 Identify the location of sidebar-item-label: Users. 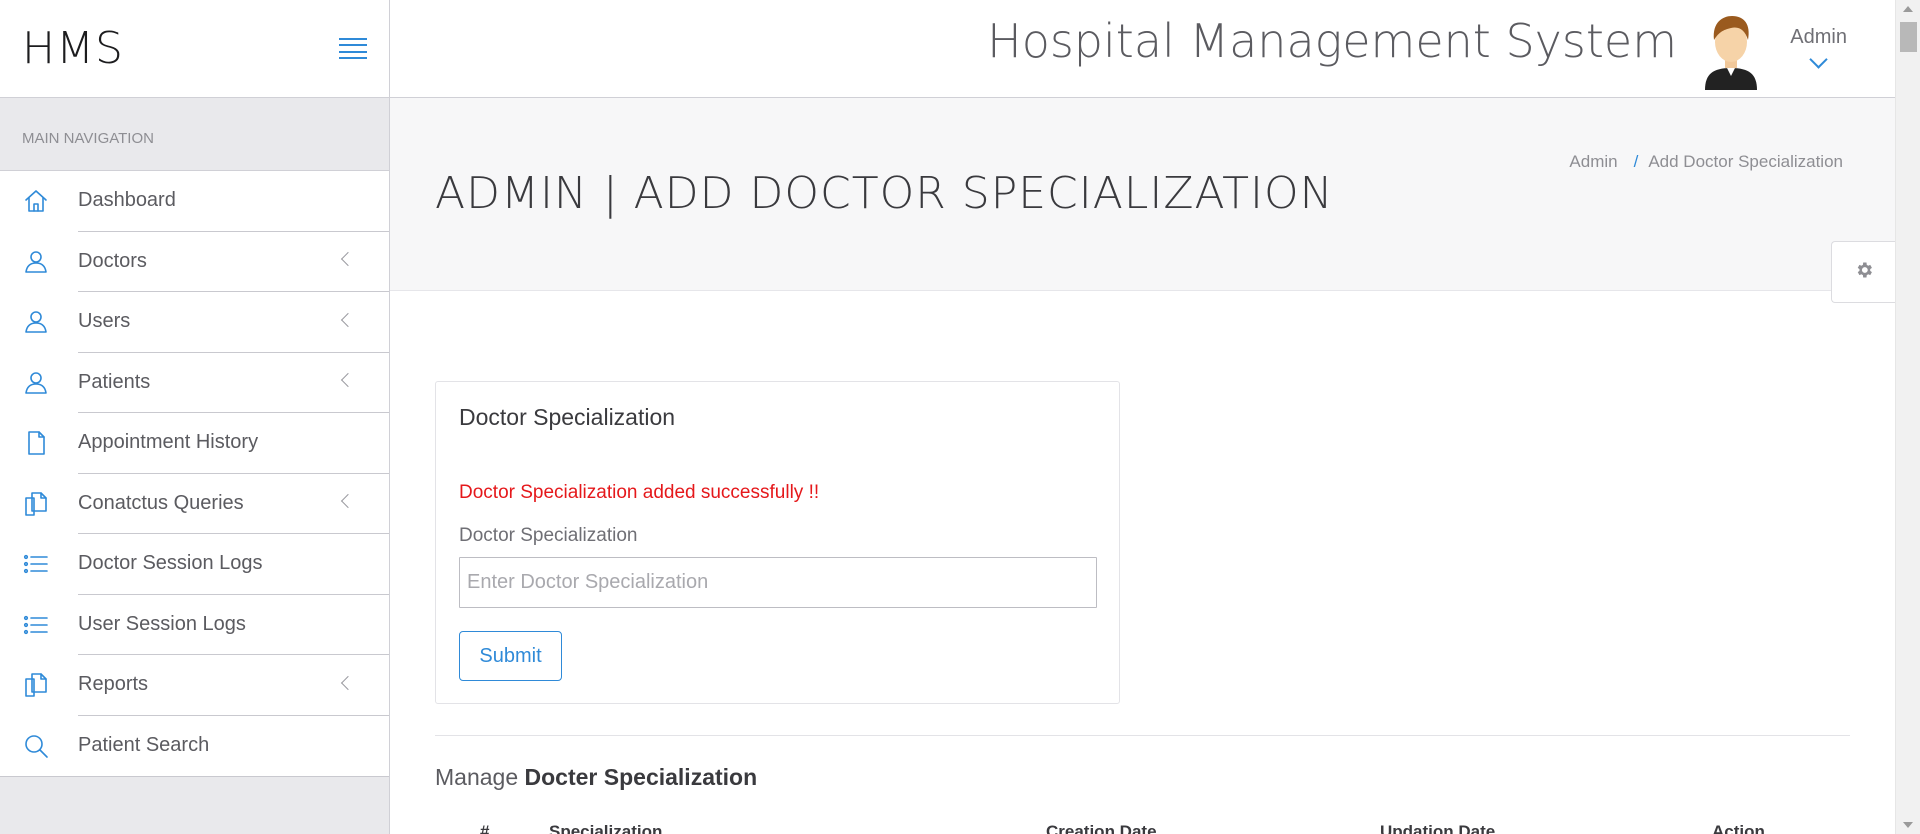
(104, 321).